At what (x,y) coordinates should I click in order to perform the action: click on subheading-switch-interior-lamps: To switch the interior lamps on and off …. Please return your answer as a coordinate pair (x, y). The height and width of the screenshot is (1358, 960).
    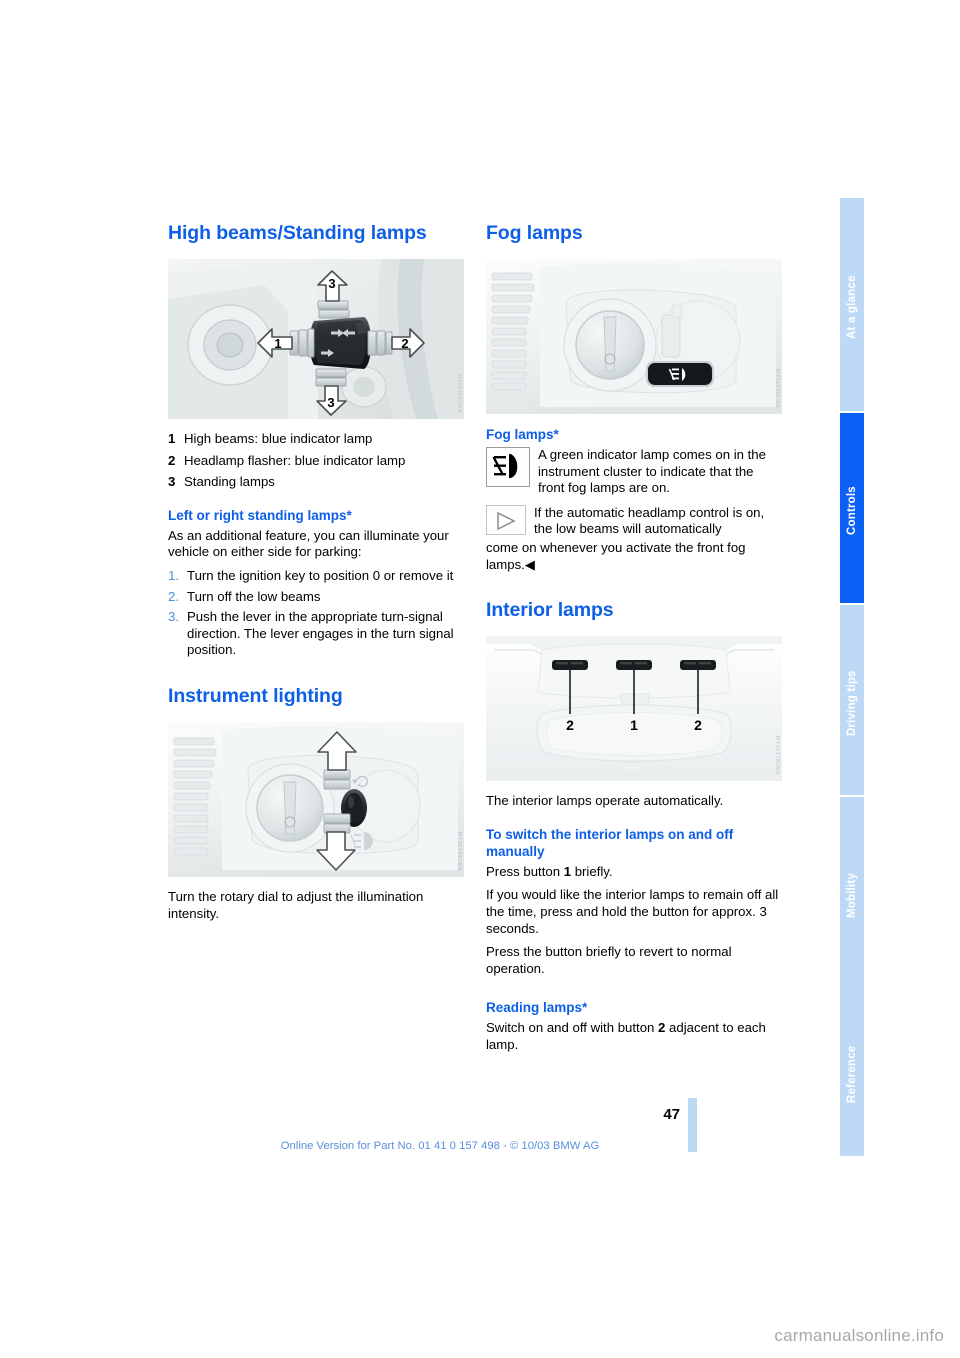
    Looking at the image, I should click on (610, 842).